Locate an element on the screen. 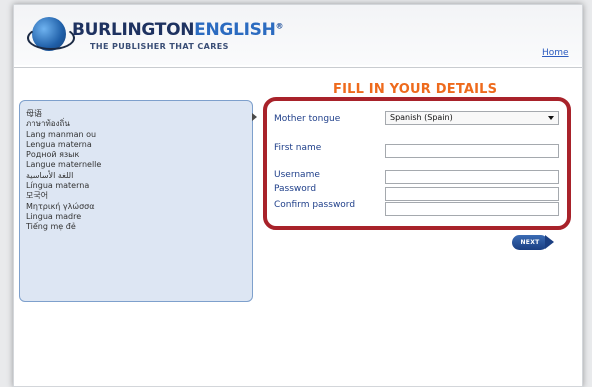 This screenshot has height=387, width=592. next-button: NEXT is located at coordinates (535, 242).